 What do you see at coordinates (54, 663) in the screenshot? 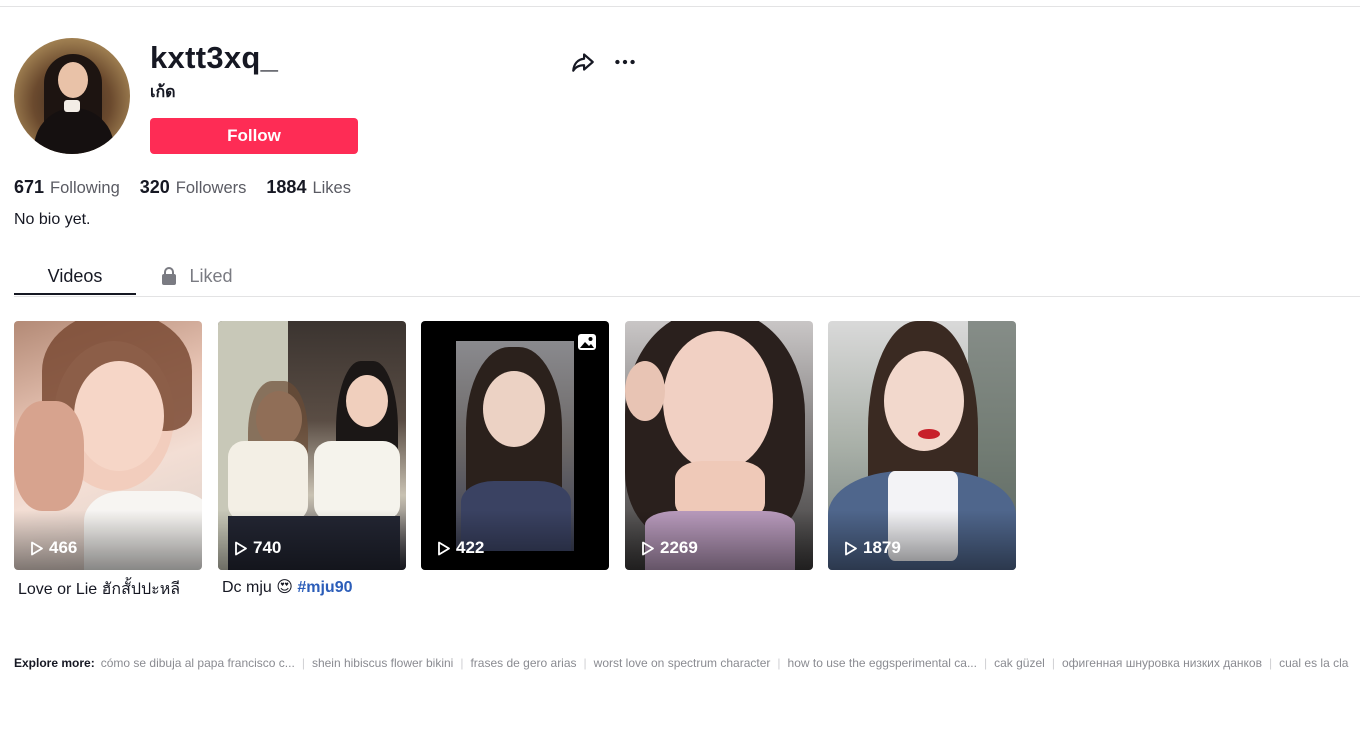
I see `explore-heading: Explore more:` at bounding box center [54, 663].